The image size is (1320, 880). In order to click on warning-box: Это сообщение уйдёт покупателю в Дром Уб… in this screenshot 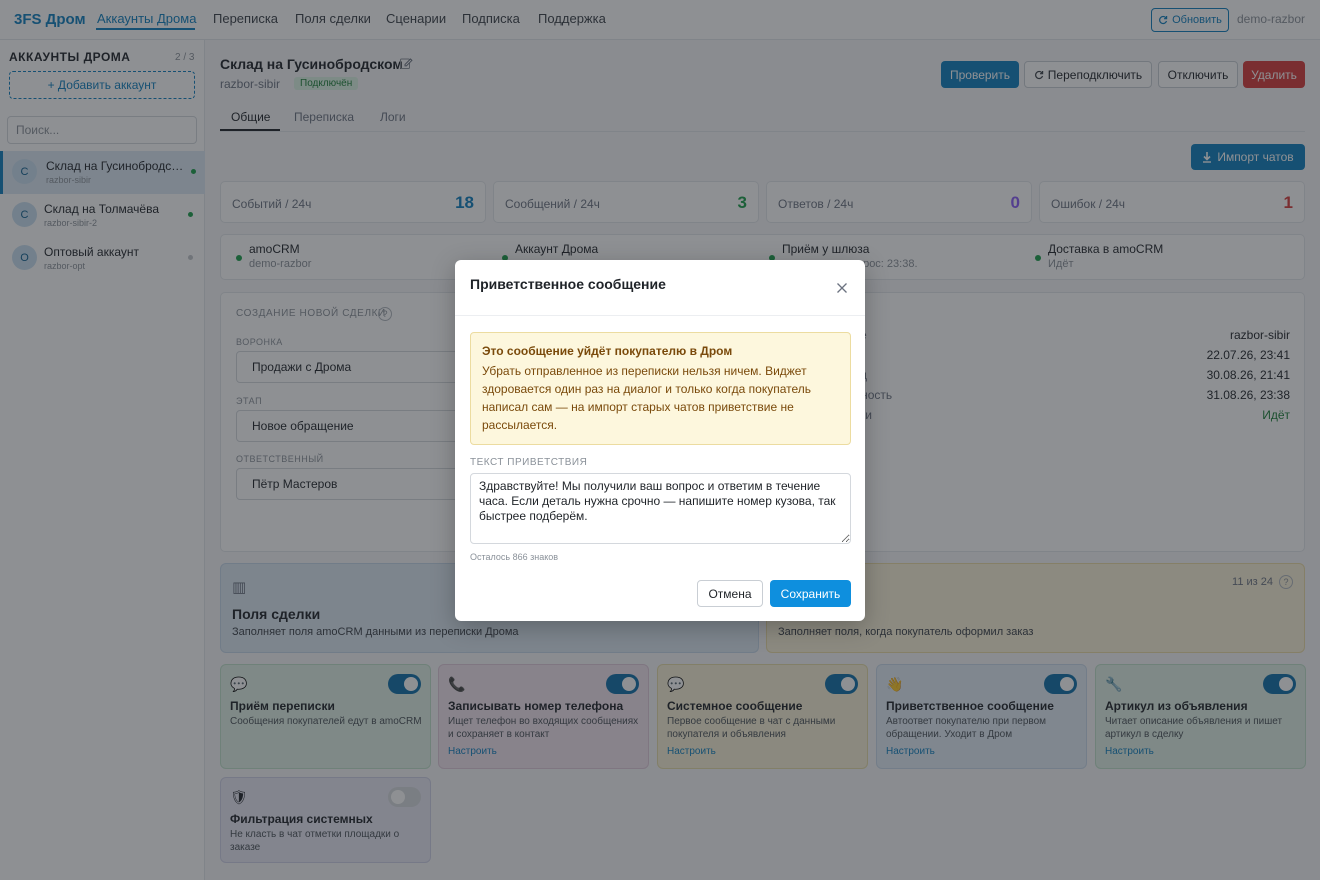, I will do `click(660, 388)`.